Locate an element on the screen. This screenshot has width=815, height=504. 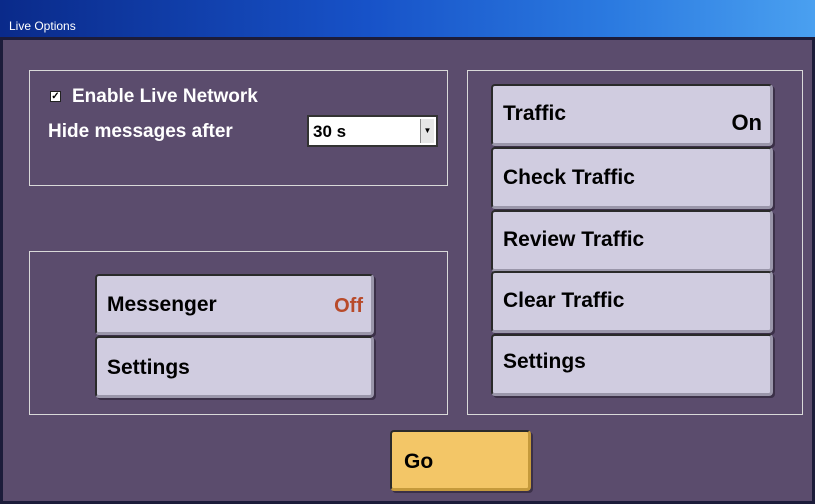
traffic-status: On is located at coordinates (746, 122).